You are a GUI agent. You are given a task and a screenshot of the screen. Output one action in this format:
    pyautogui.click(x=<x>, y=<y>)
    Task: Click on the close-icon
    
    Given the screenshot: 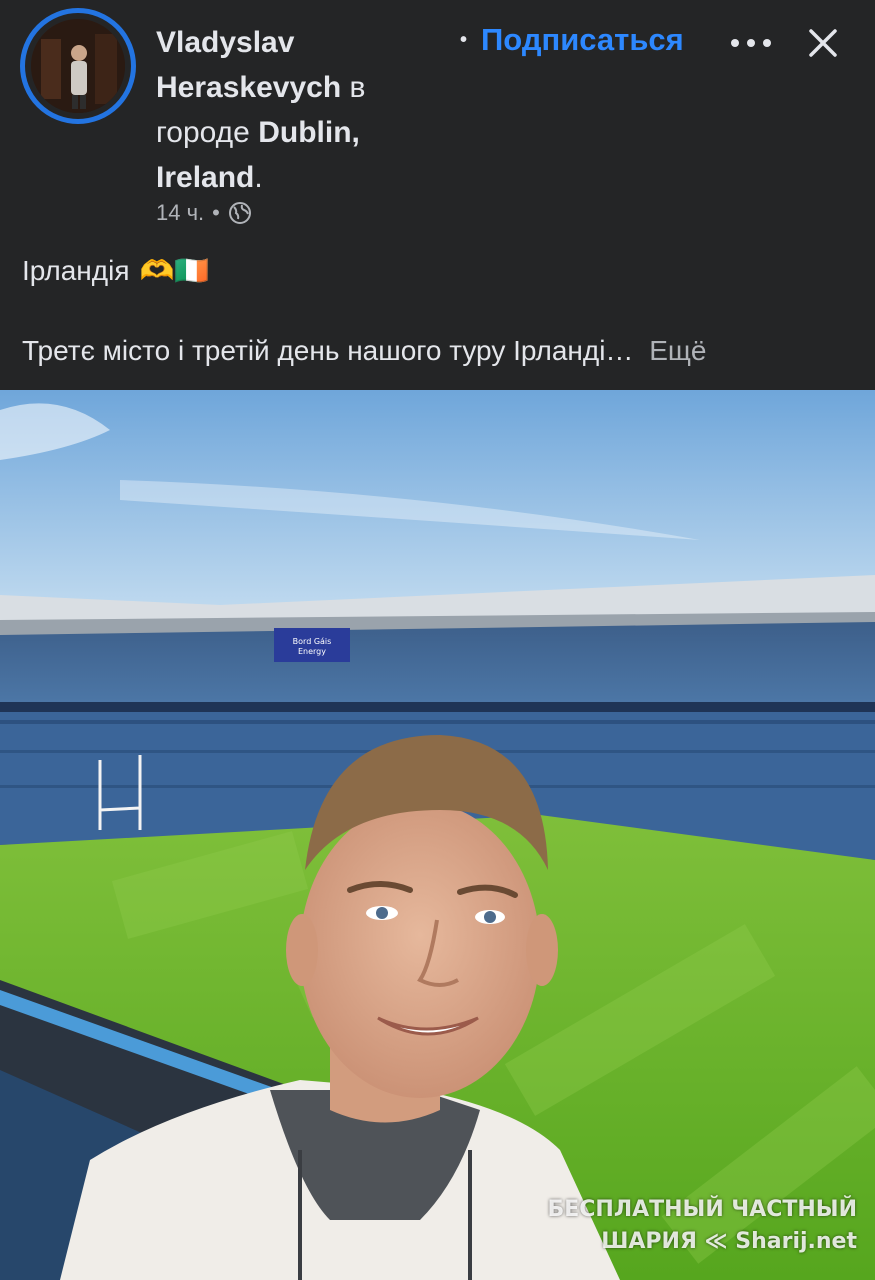 What is the action you would take?
    pyautogui.click(x=823, y=43)
    